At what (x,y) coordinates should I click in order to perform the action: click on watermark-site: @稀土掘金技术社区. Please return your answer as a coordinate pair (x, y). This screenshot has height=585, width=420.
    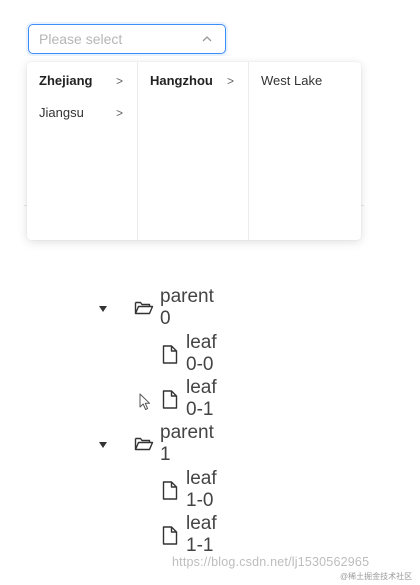
    Looking at the image, I should click on (376, 576).